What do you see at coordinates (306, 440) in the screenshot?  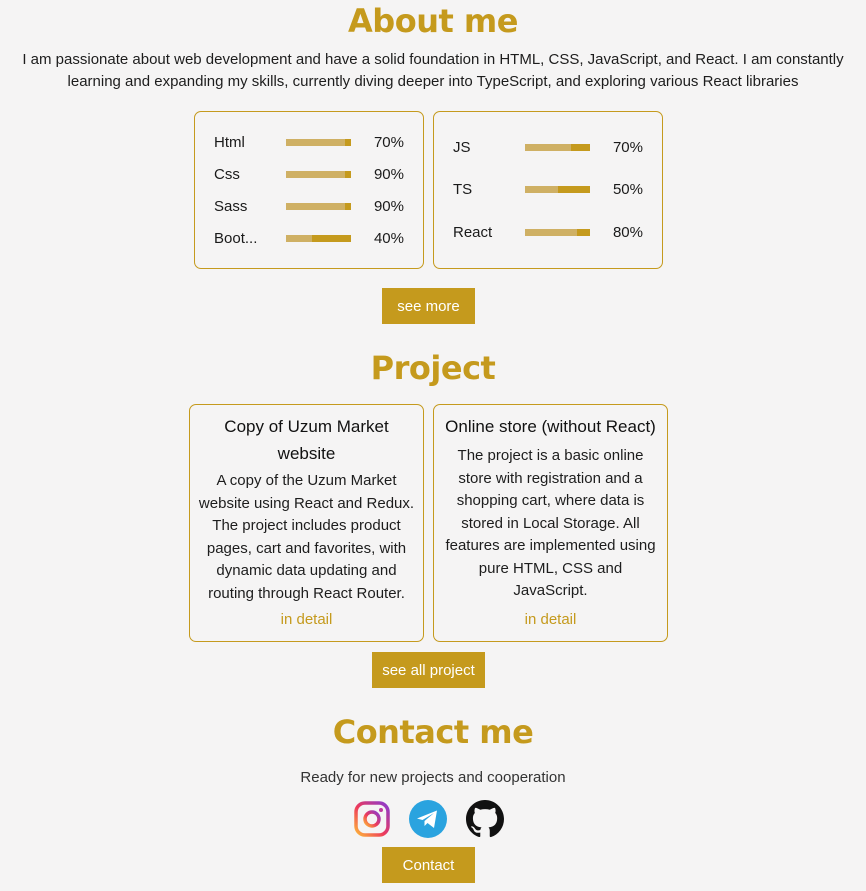 I see `project-name: Copy of Uzum Market website` at bounding box center [306, 440].